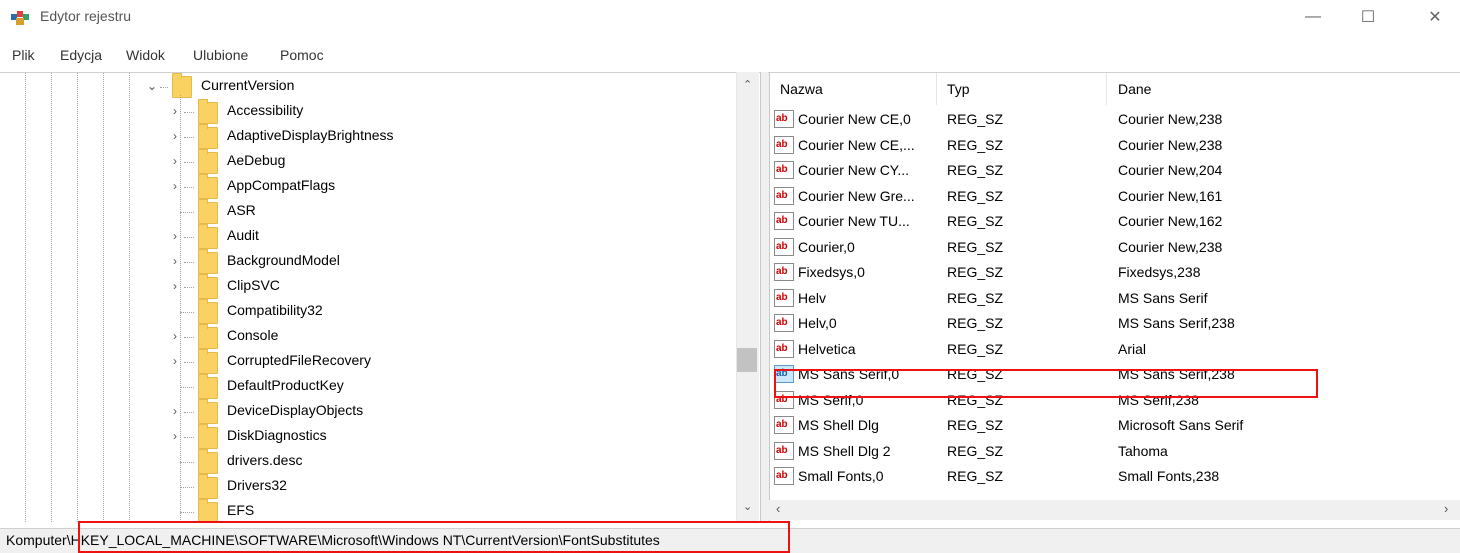  What do you see at coordinates (801, 89) in the screenshot?
I see `column-header-name: Nazwa` at bounding box center [801, 89].